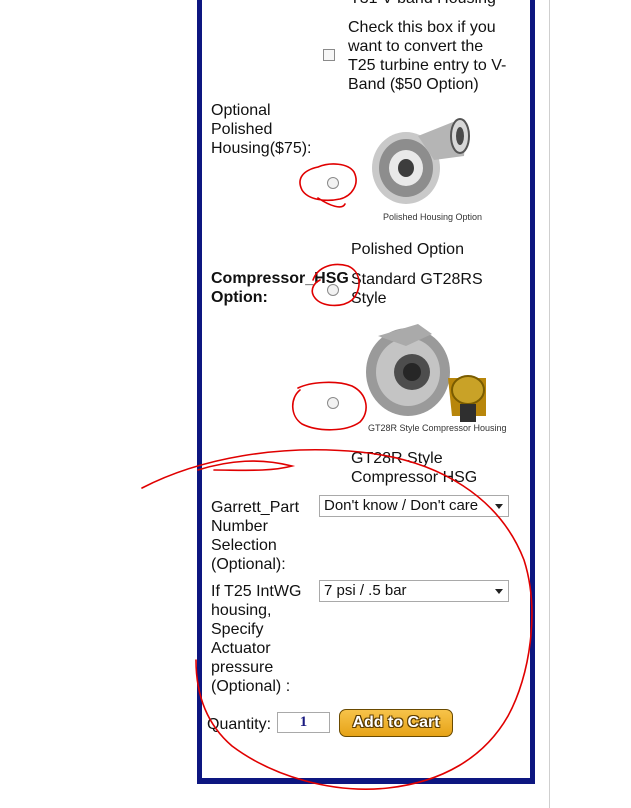  Describe the element at coordinates (329, 406) in the screenshot. I see `annotation-circle-gt28r` at that location.